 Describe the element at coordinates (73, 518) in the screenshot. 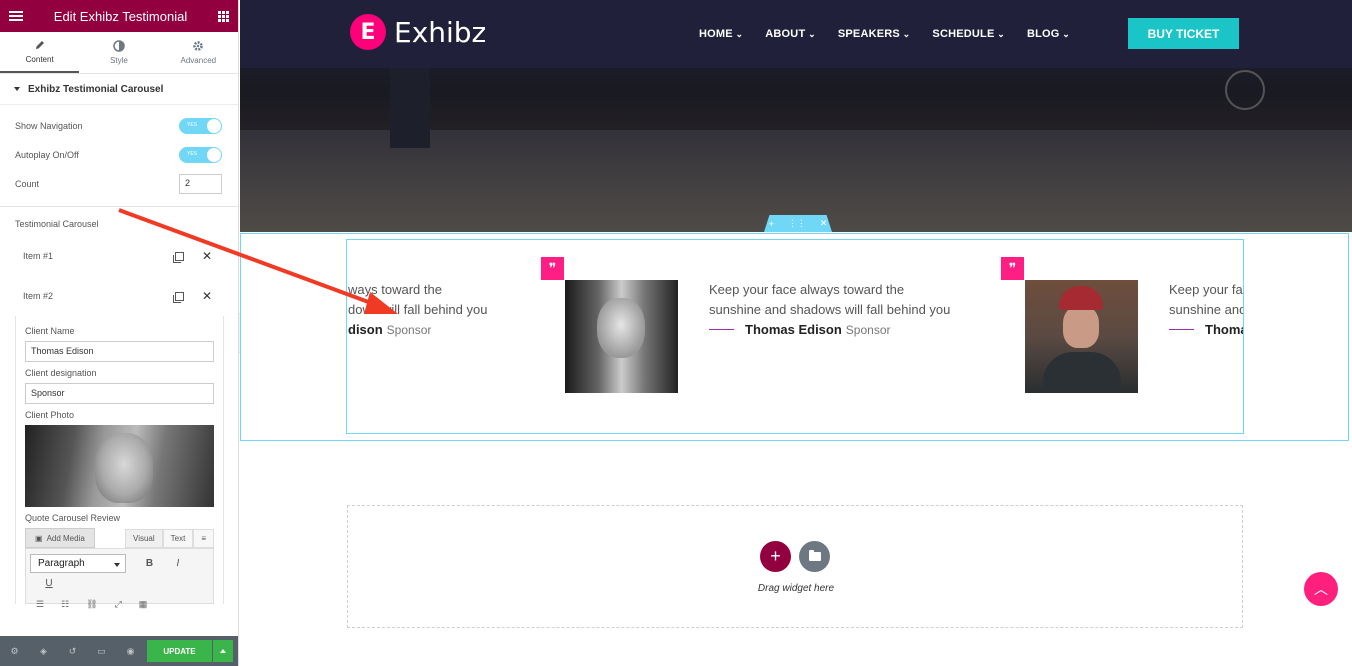

I see `quote-label: Quote Carousel Review` at that location.